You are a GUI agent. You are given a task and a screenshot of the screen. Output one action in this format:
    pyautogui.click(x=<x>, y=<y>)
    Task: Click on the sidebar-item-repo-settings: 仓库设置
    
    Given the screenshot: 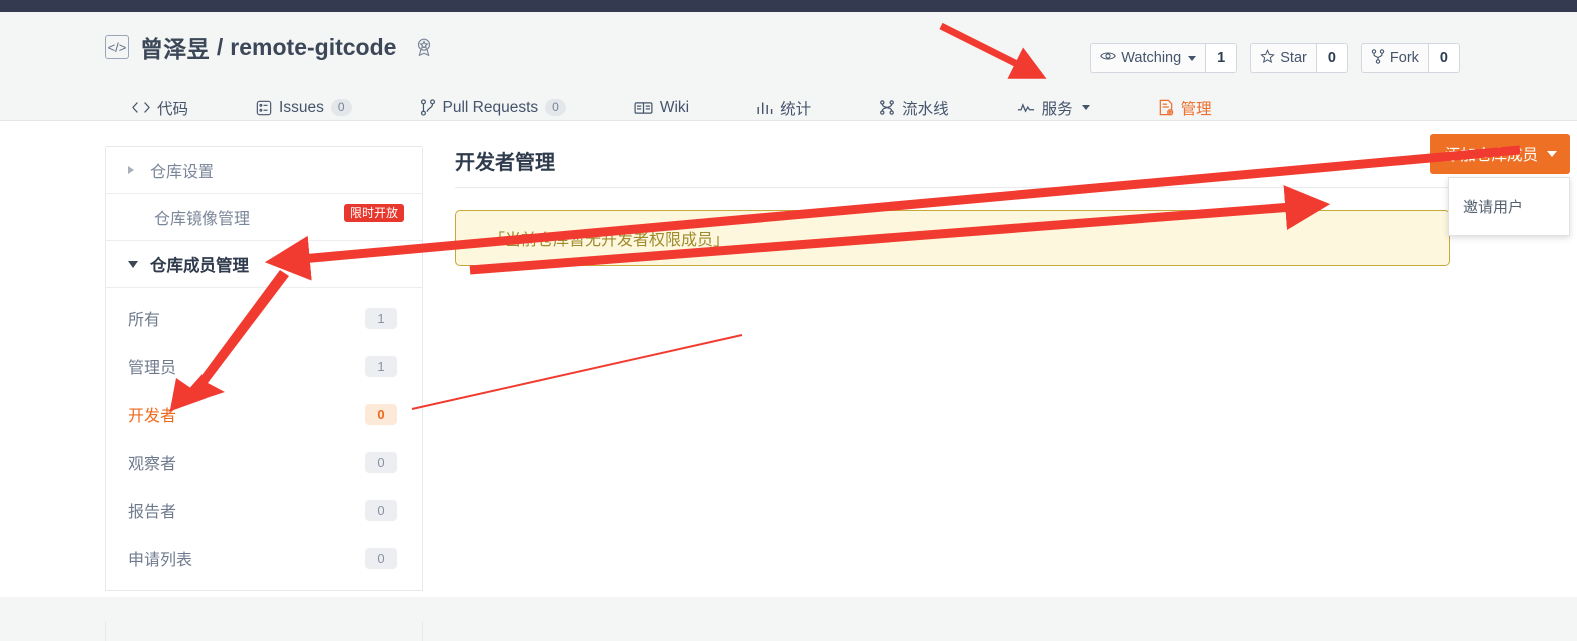 What is the action you would take?
    pyautogui.click(x=264, y=170)
    